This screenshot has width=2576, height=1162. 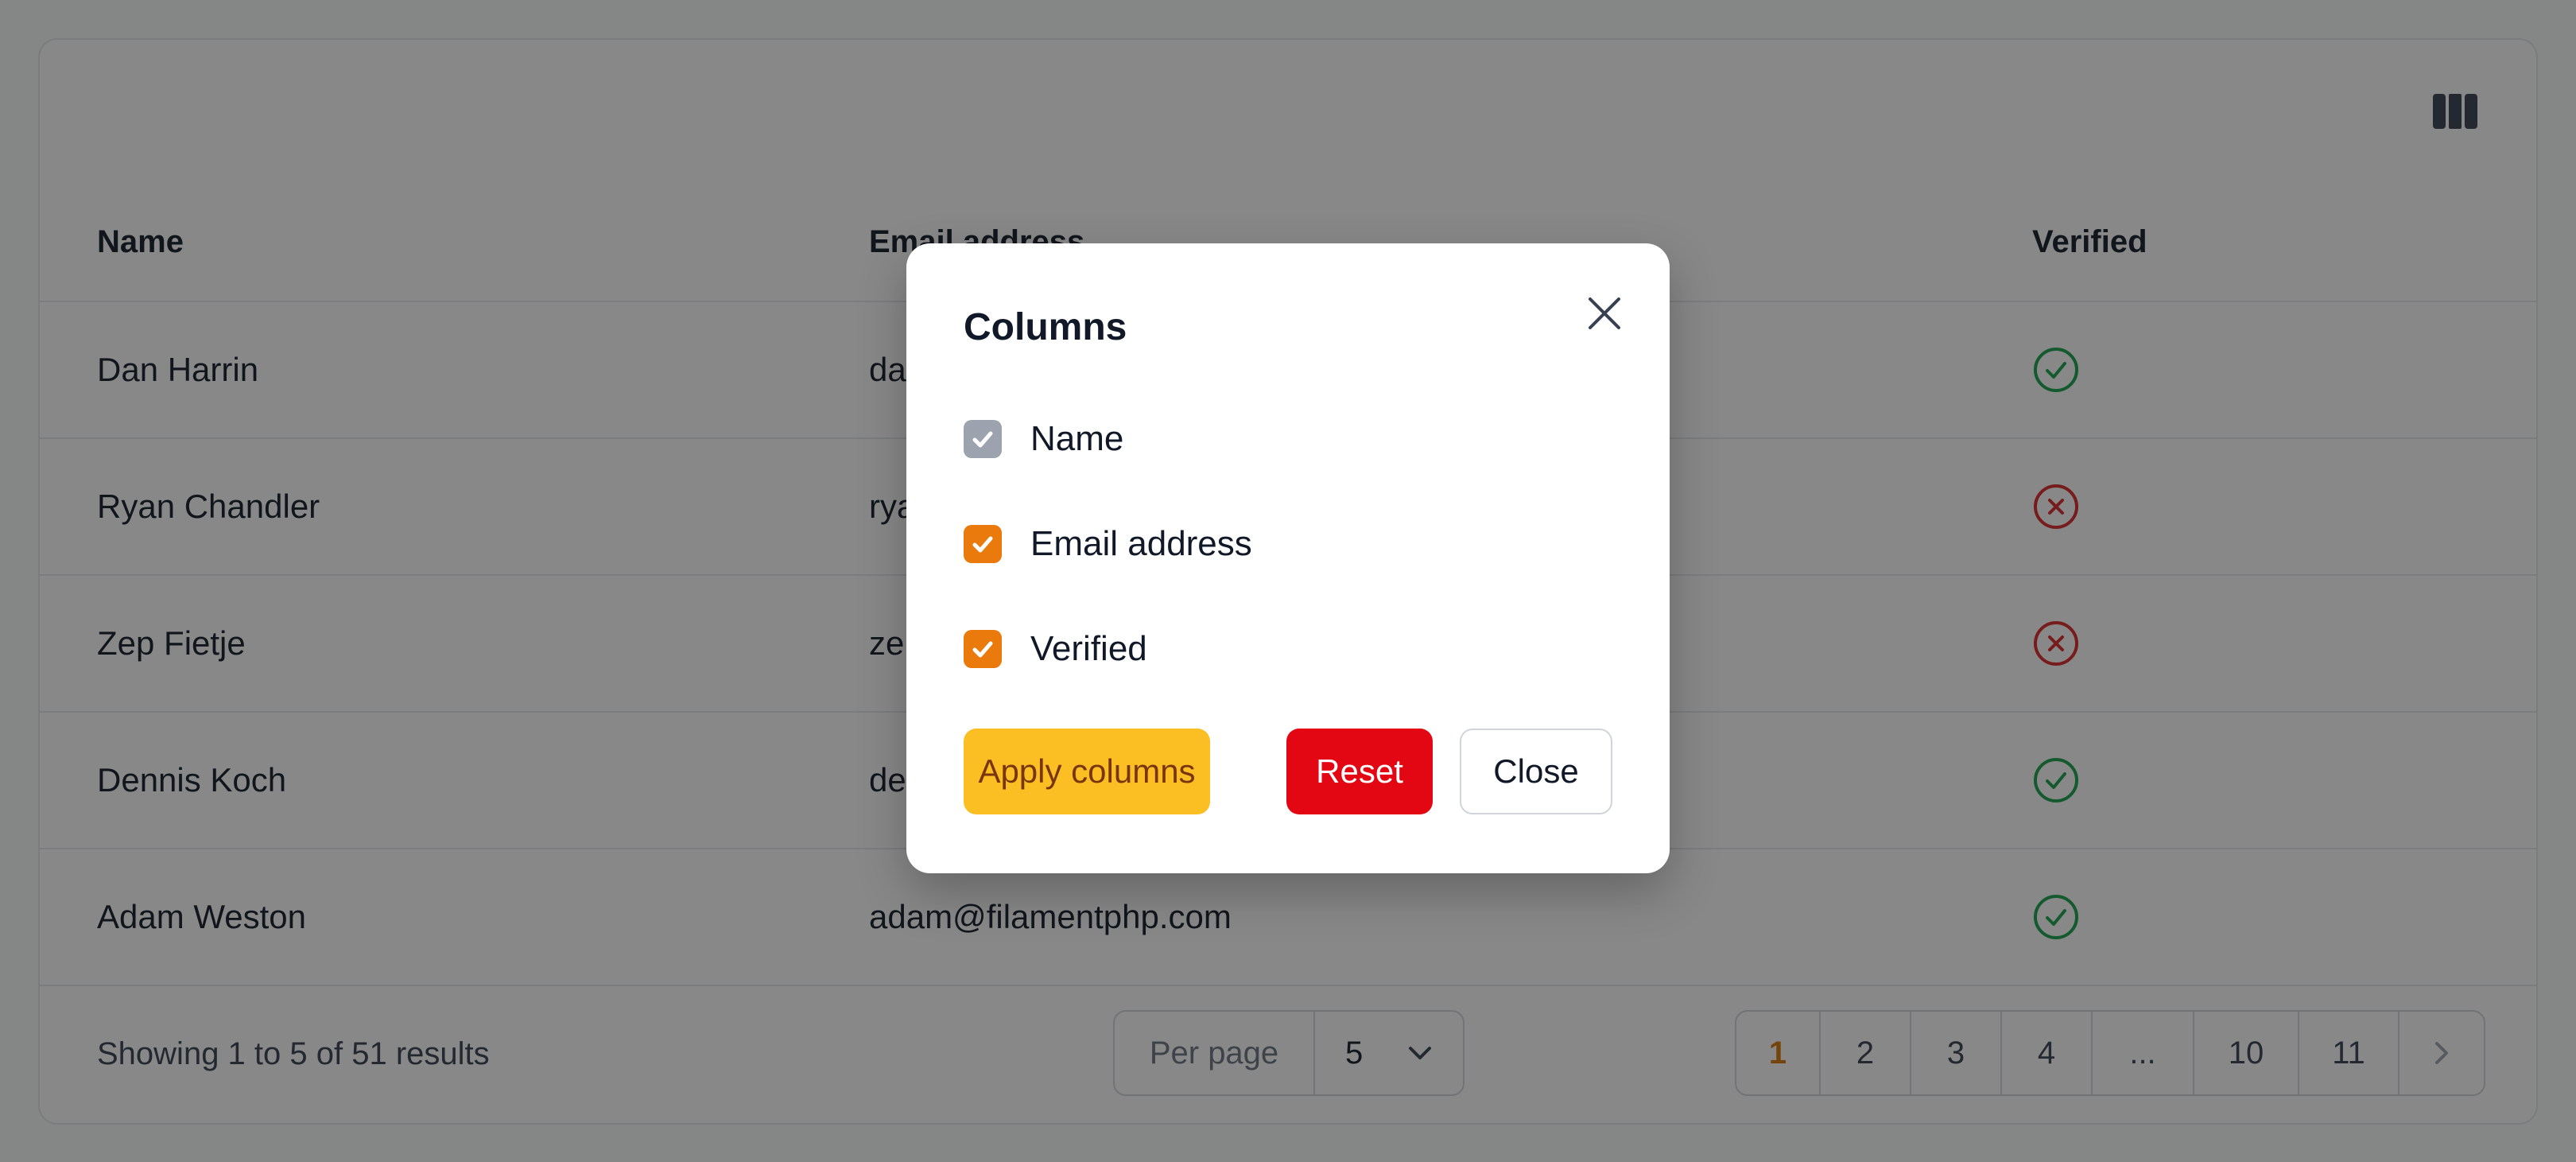 I want to click on column-option-name: Name, so click(x=1044, y=439).